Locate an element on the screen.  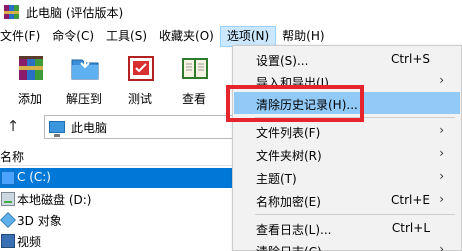
menu-help: 帮助(H) is located at coordinates (303, 36).